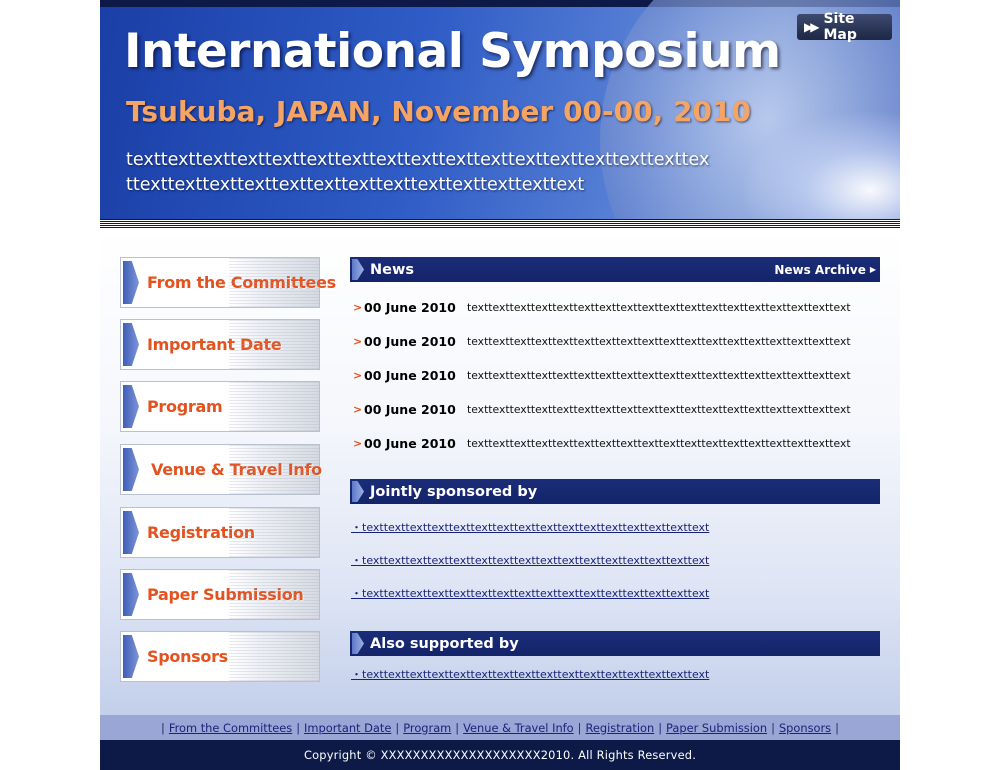 The width and height of the screenshot is (1000, 770). Describe the element at coordinates (812, 27) in the screenshot. I see `fast-forward-icon: ▶▶` at that location.